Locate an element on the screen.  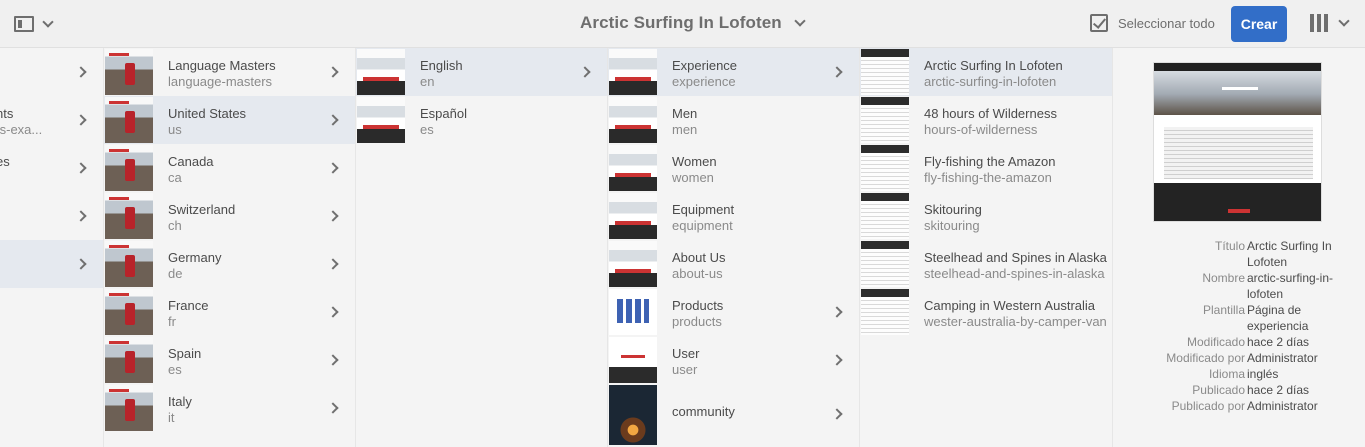
item-title: User is located at coordinates (686, 353).